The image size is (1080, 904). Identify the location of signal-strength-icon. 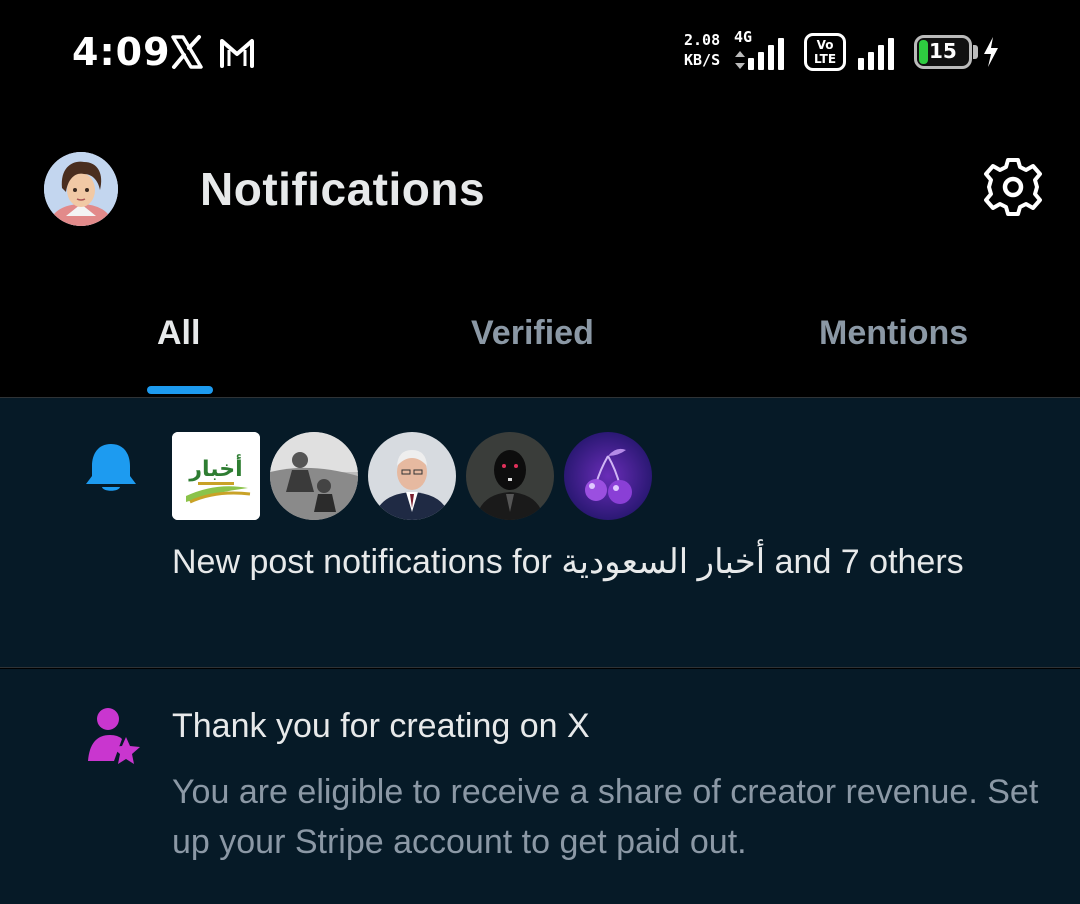
(766, 53).